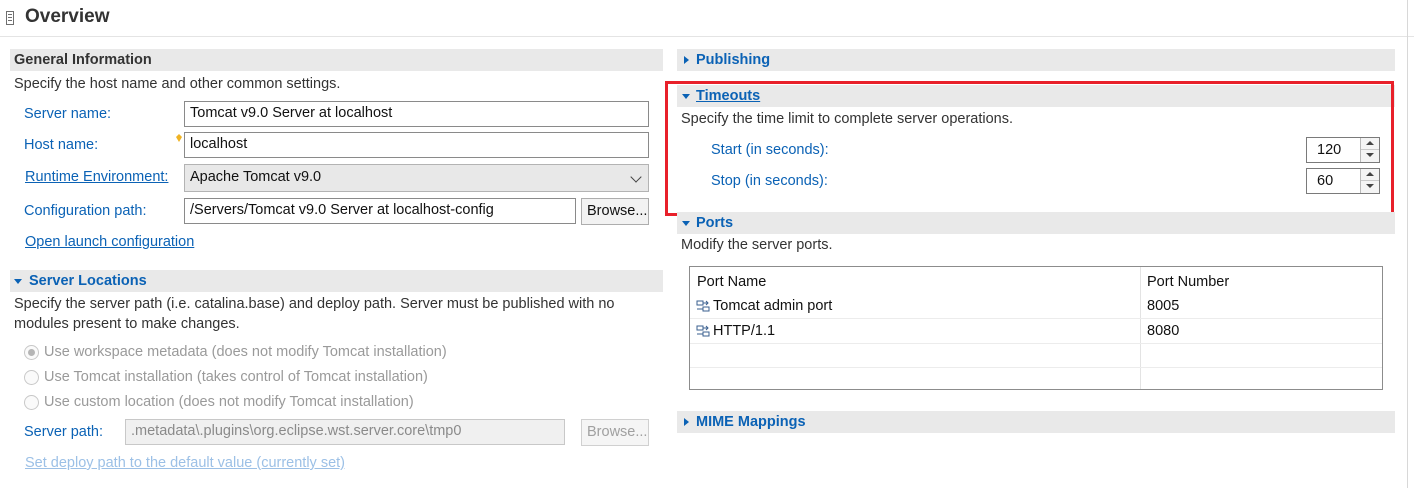 The height and width of the screenshot is (488, 1414). What do you see at coordinates (63, 432) in the screenshot?
I see `server-path-label: Server path:` at bounding box center [63, 432].